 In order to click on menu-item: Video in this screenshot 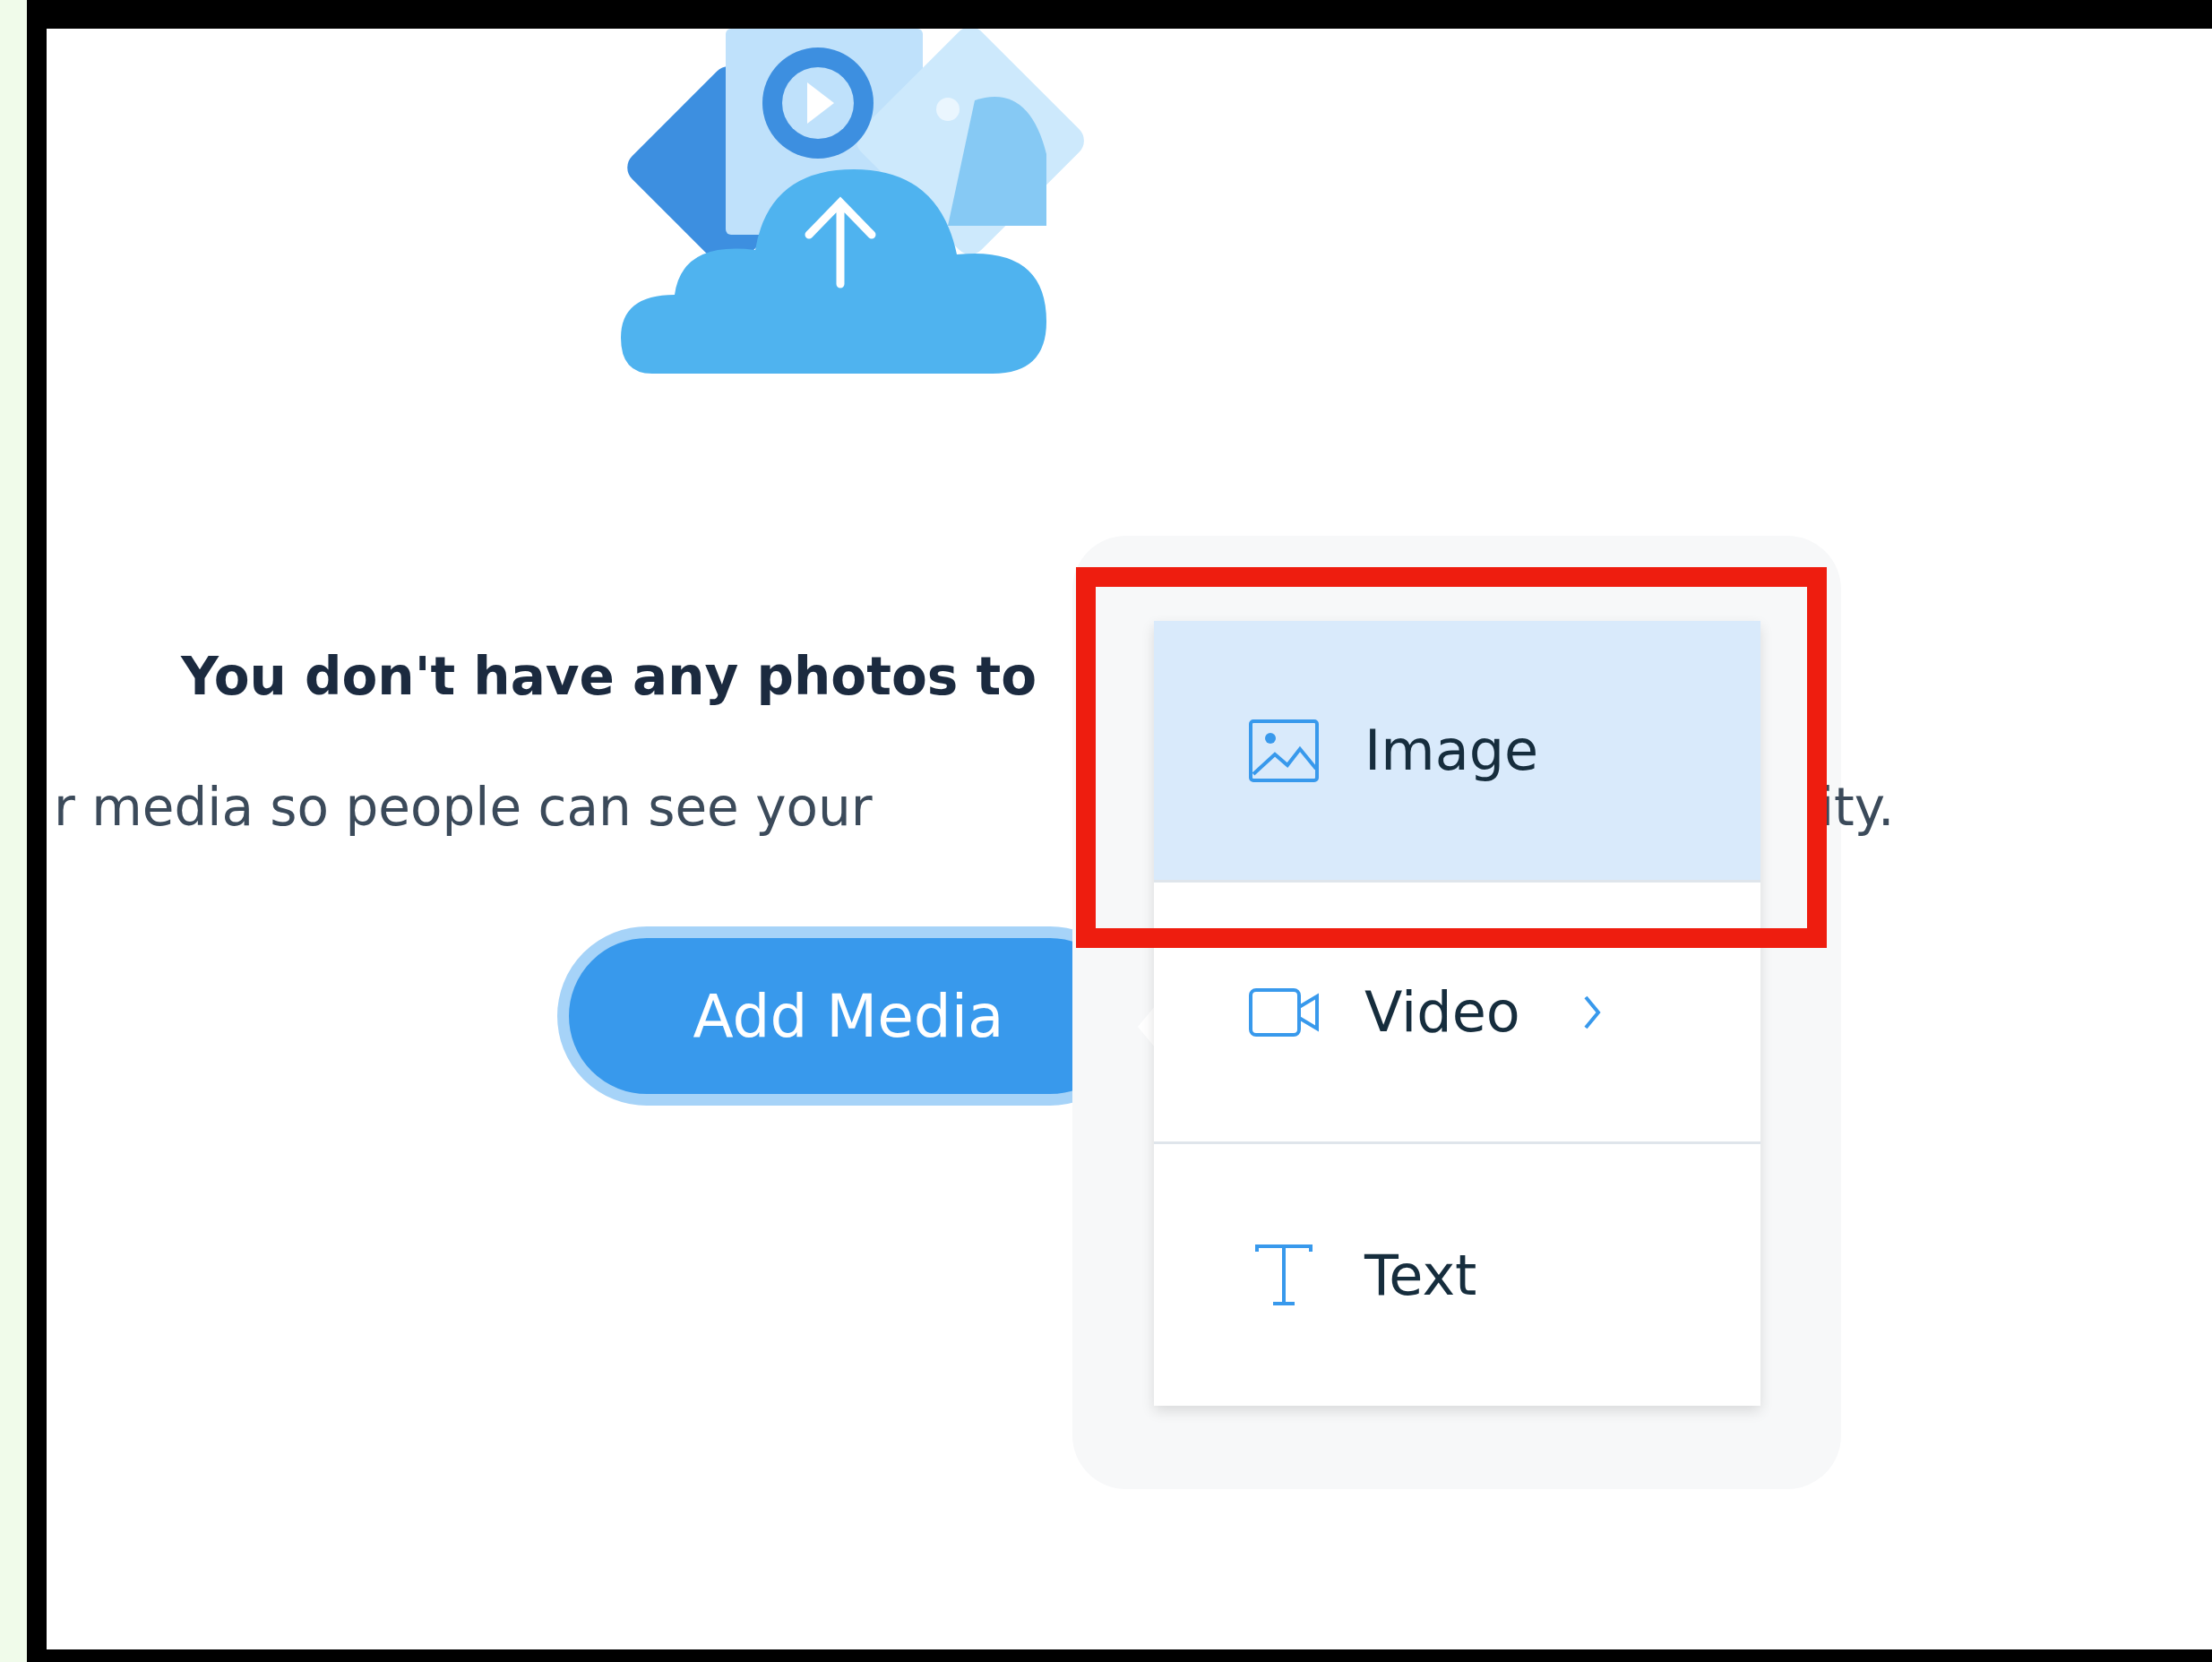, I will do `click(1457, 1013)`.